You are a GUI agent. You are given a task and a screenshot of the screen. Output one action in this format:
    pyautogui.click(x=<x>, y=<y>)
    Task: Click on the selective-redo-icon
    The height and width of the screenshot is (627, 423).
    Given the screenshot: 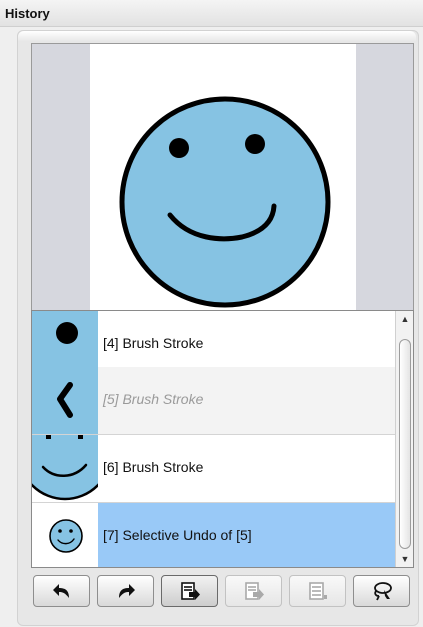 What is the action you would take?
    pyautogui.click(x=254, y=591)
    